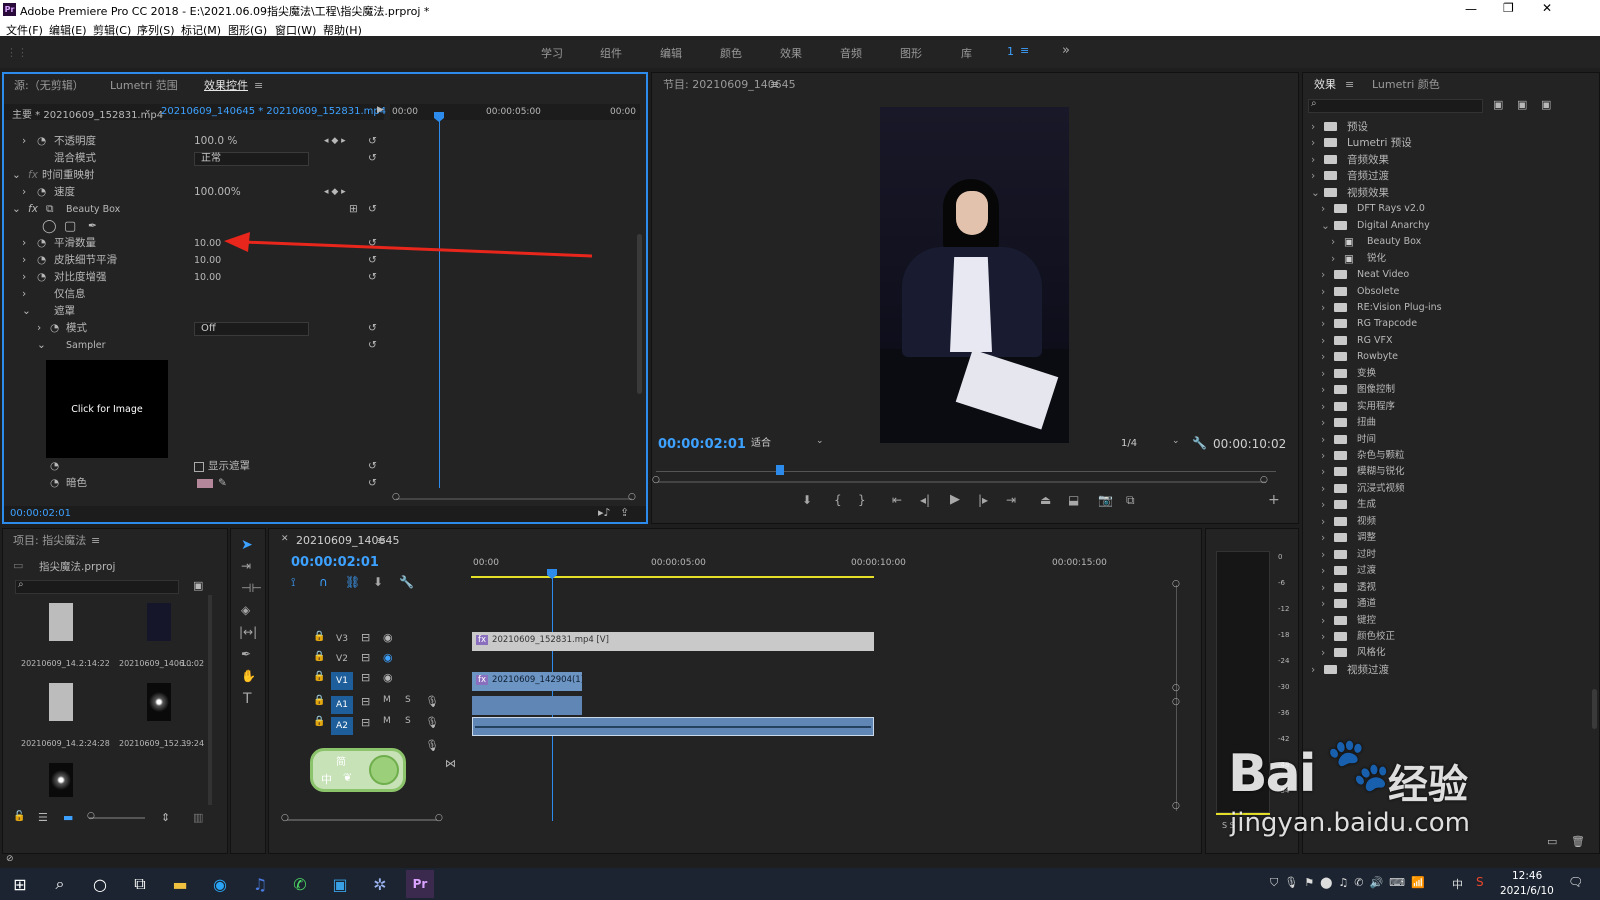 The image size is (1600, 900). I want to click on clip-a2, so click(673, 726).